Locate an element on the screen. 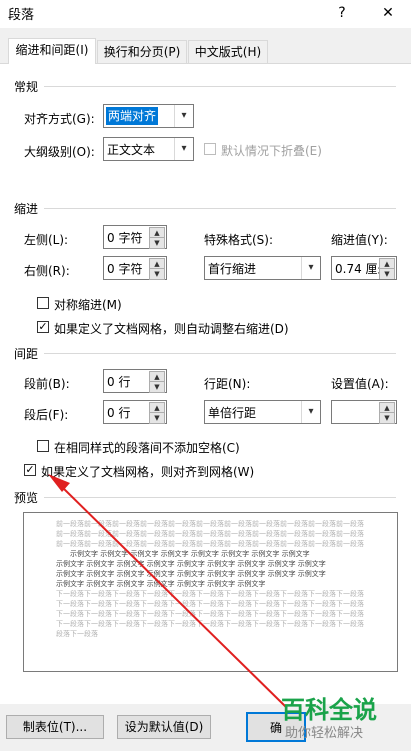 The image size is (411, 751). watermark-subtitle: 助你轻松解决 is located at coordinates (324, 733).